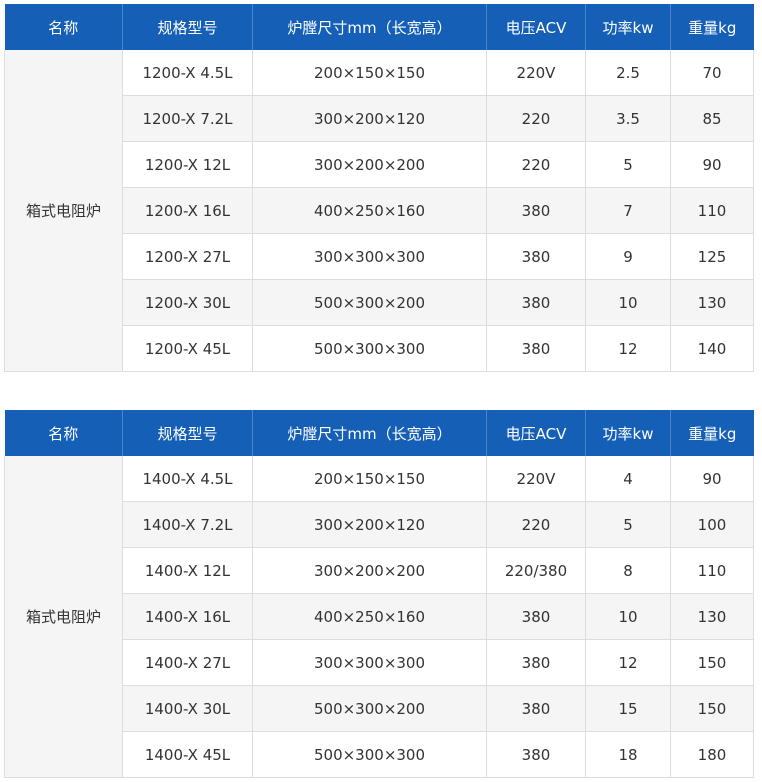 This screenshot has height=782, width=762. I want to click on model-cell: 1400-X 12L, so click(187, 570).